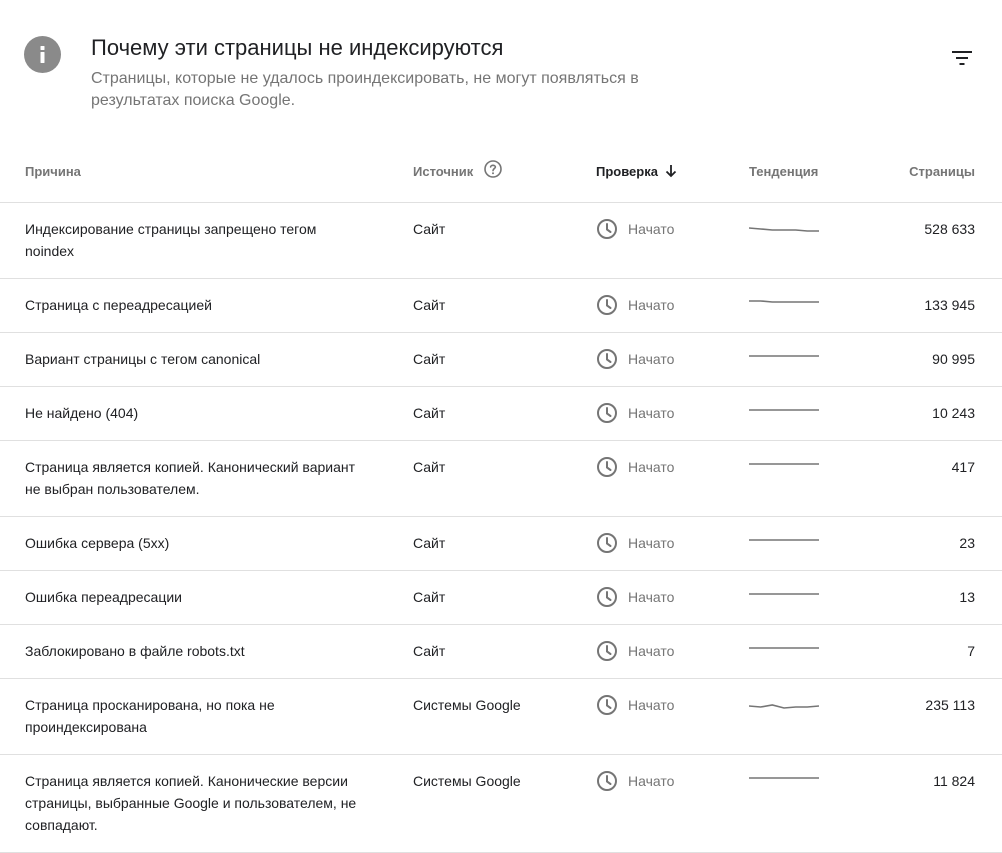 Image resolution: width=1002 pixels, height=853 pixels. What do you see at coordinates (206, 543) in the screenshot?
I see `row-reason: Ошибка сервера (5xx)` at bounding box center [206, 543].